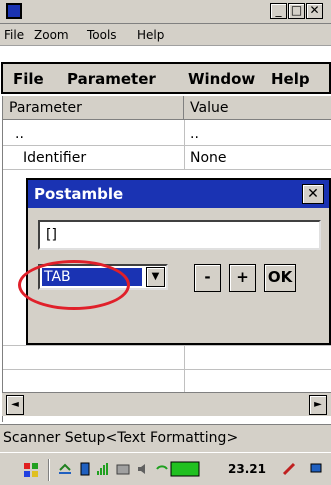 This screenshot has height=485, width=331. Describe the element at coordinates (179, 235) in the screenshot. I see `postamble-input: []` at that location.